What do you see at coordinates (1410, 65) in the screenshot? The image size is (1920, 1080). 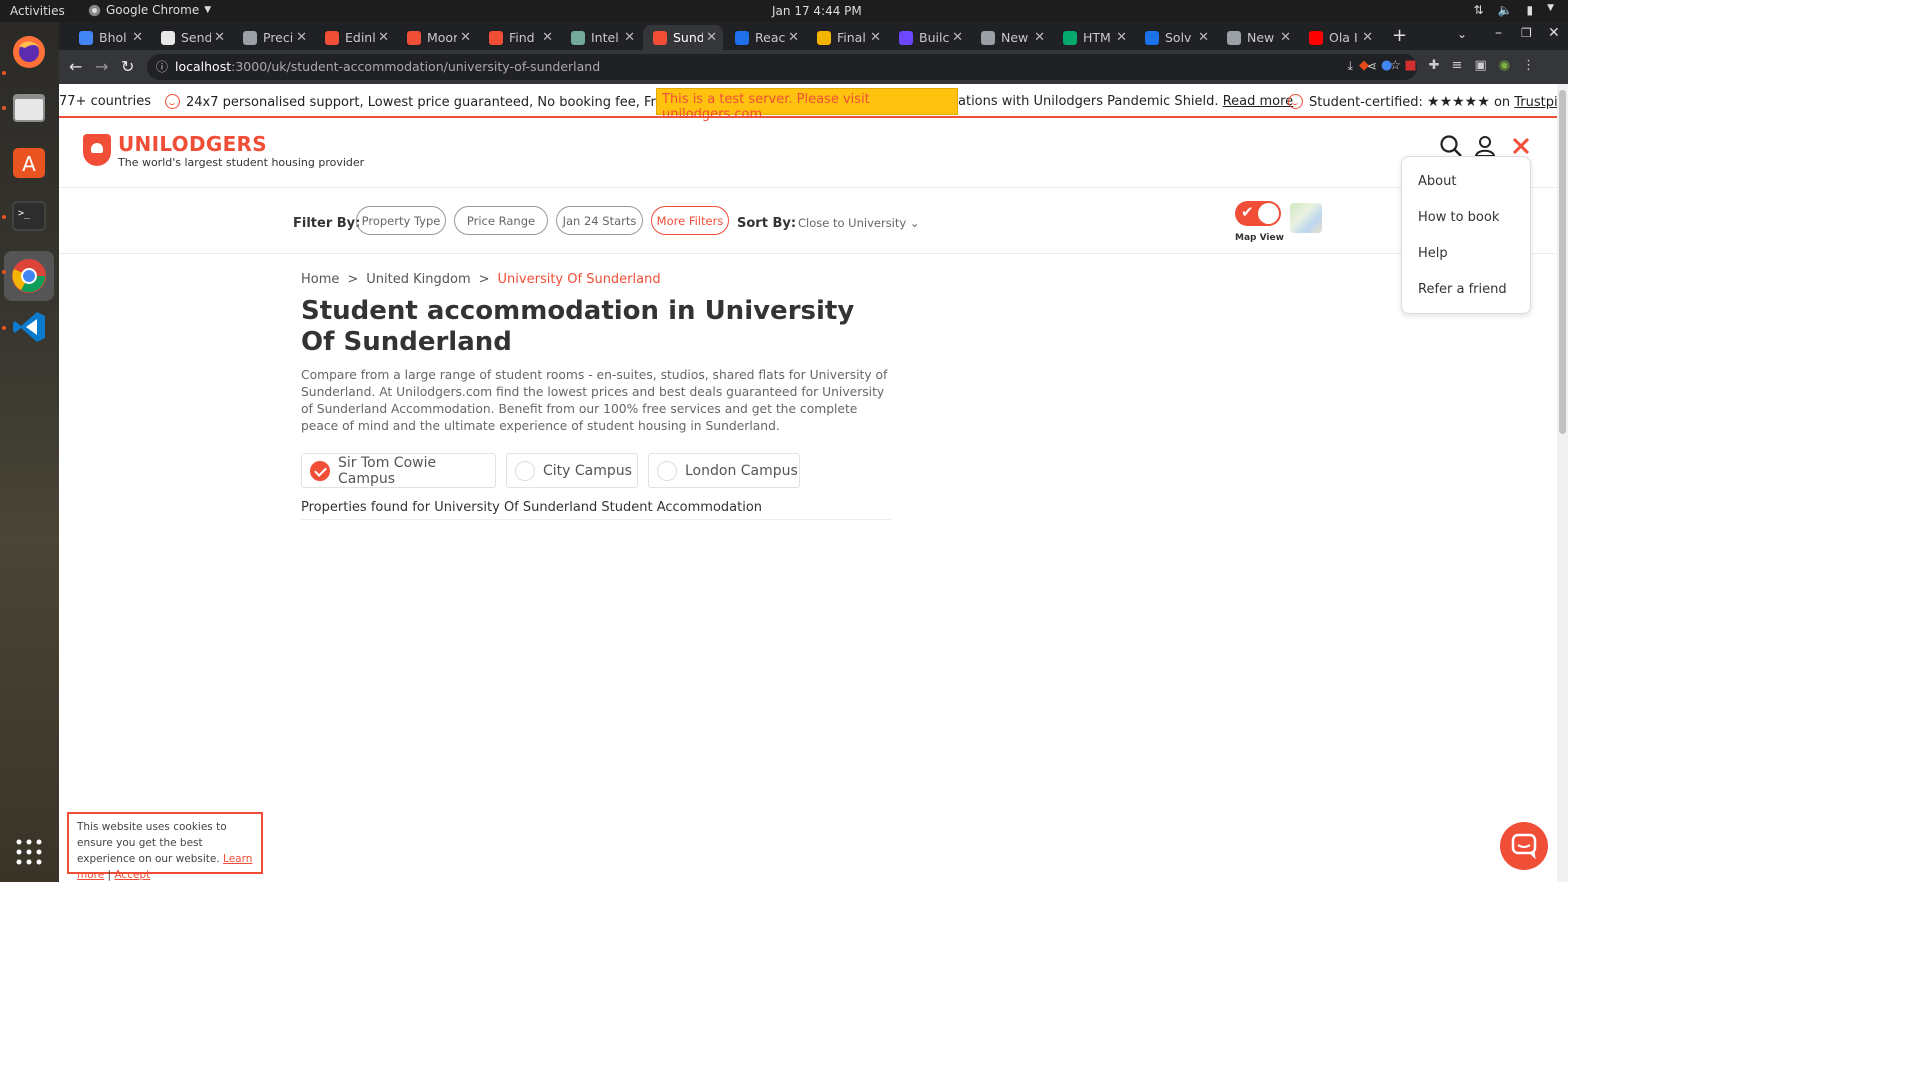 I see `extension-red-icon: ■` at bounding box center [1410, 65].